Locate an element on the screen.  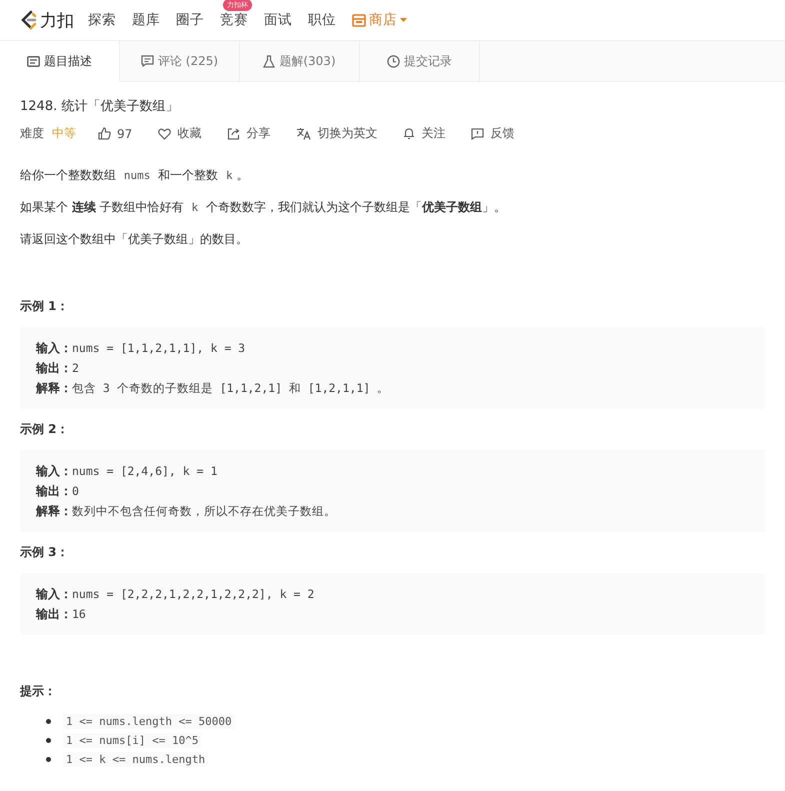
description-paragraph: 请返回这个数组中「优美子数组」的数目。 is located at coordinates (134, 239).